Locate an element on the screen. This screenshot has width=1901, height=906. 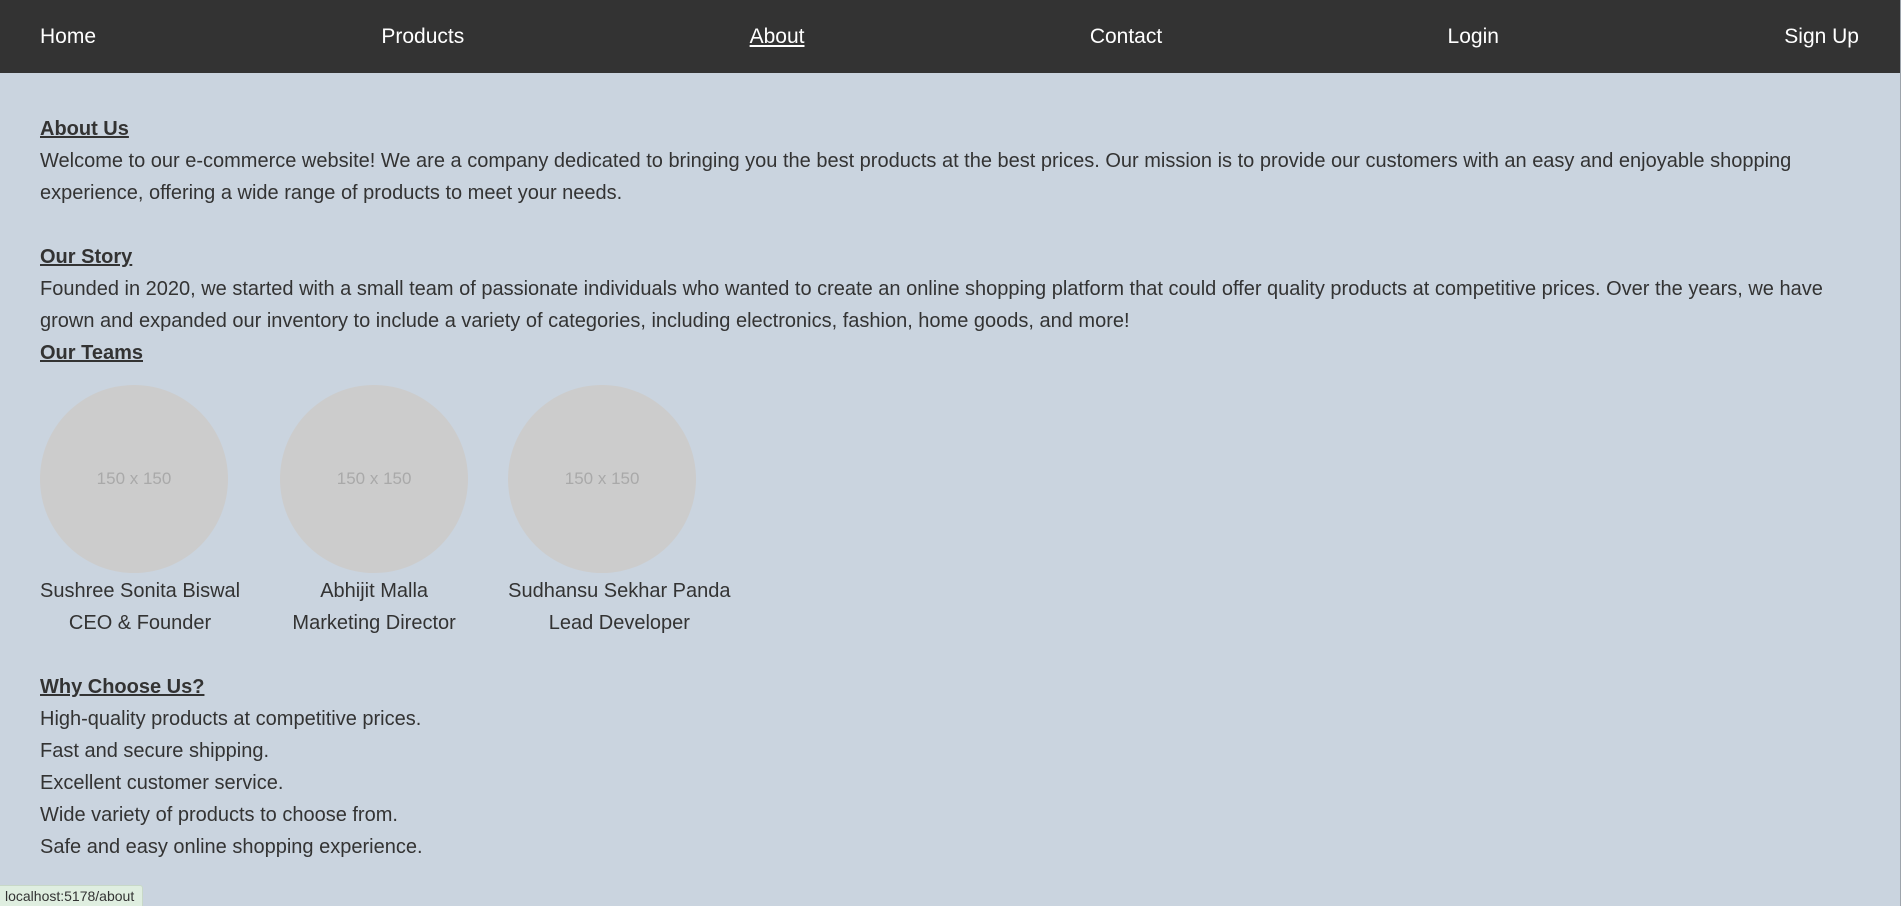
nav-link-signup: Sign Up is located at coordinates (1821, 37).